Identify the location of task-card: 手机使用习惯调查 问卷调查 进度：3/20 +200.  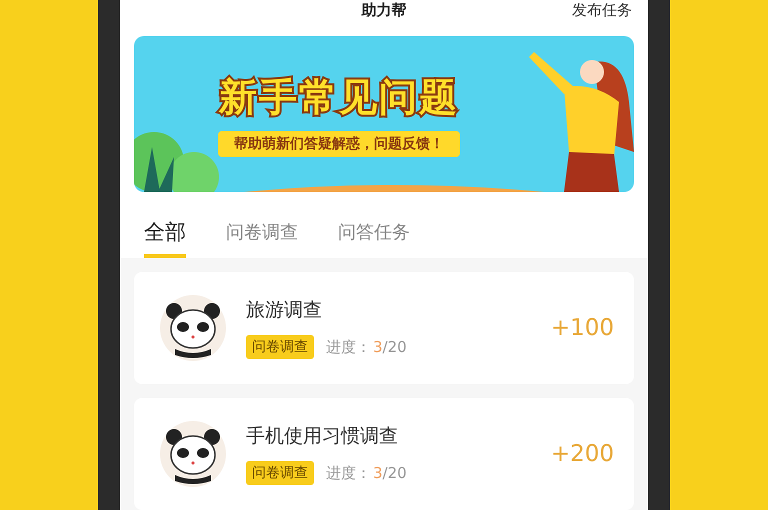
(384, 454).